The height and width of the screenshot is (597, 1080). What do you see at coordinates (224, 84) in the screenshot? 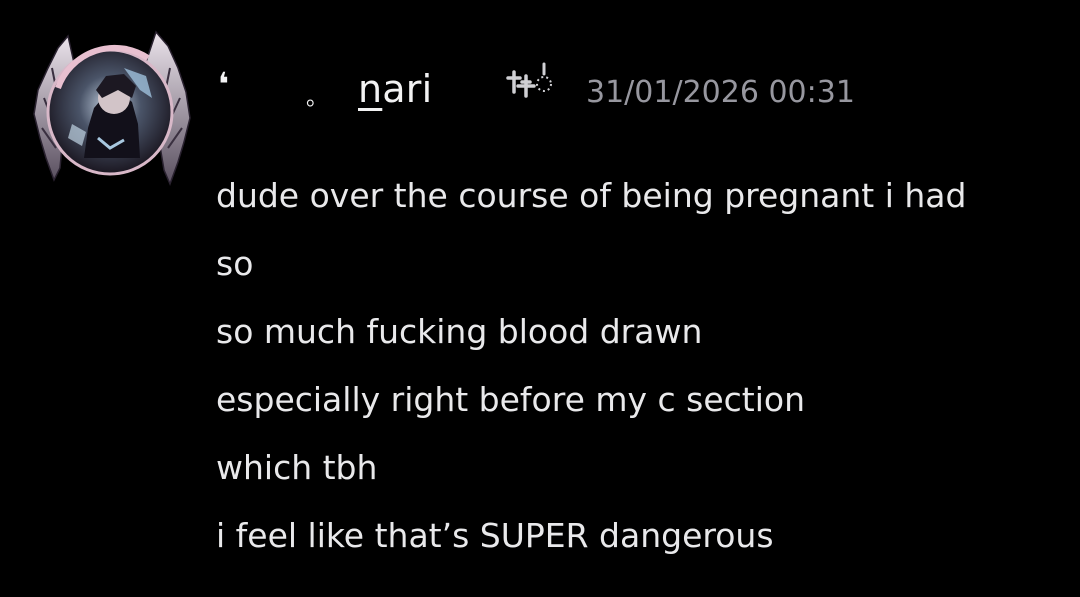
I see `name-decoration-left: ❛` at bounding box center [224, 84].